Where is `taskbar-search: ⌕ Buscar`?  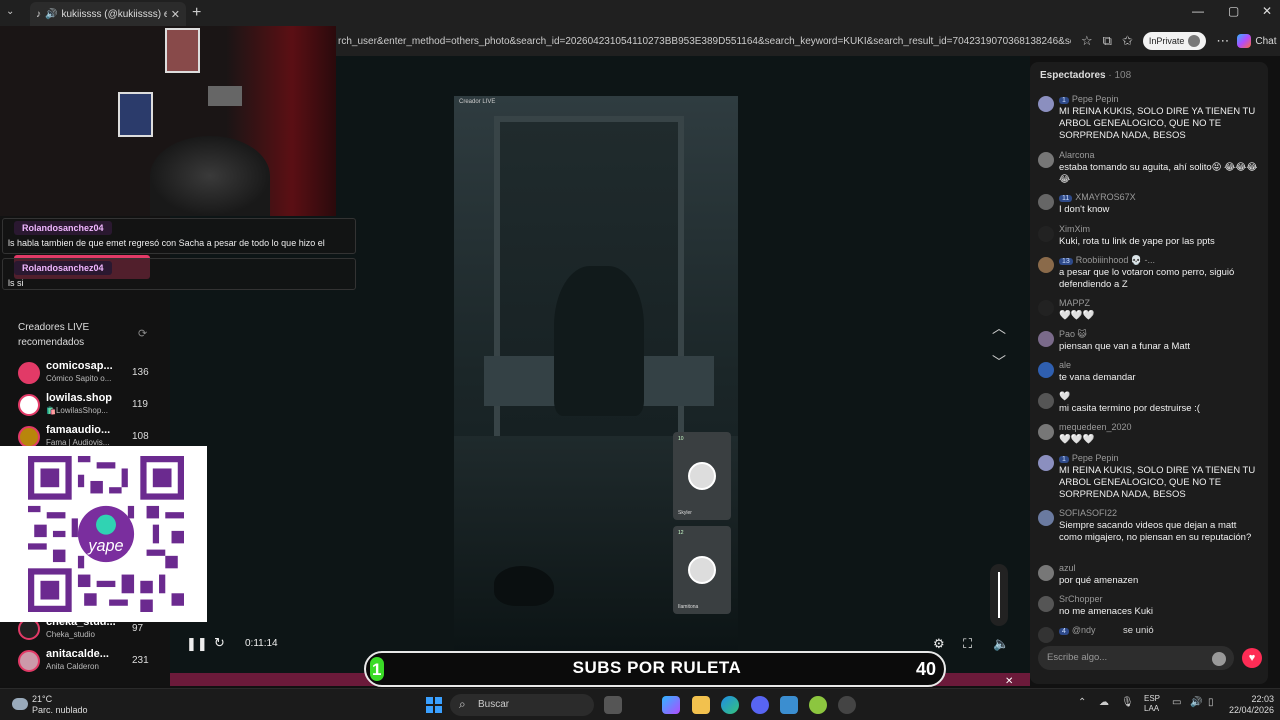
taskbar-search: ⌕ Buscar is located at coordinates (522, 705).